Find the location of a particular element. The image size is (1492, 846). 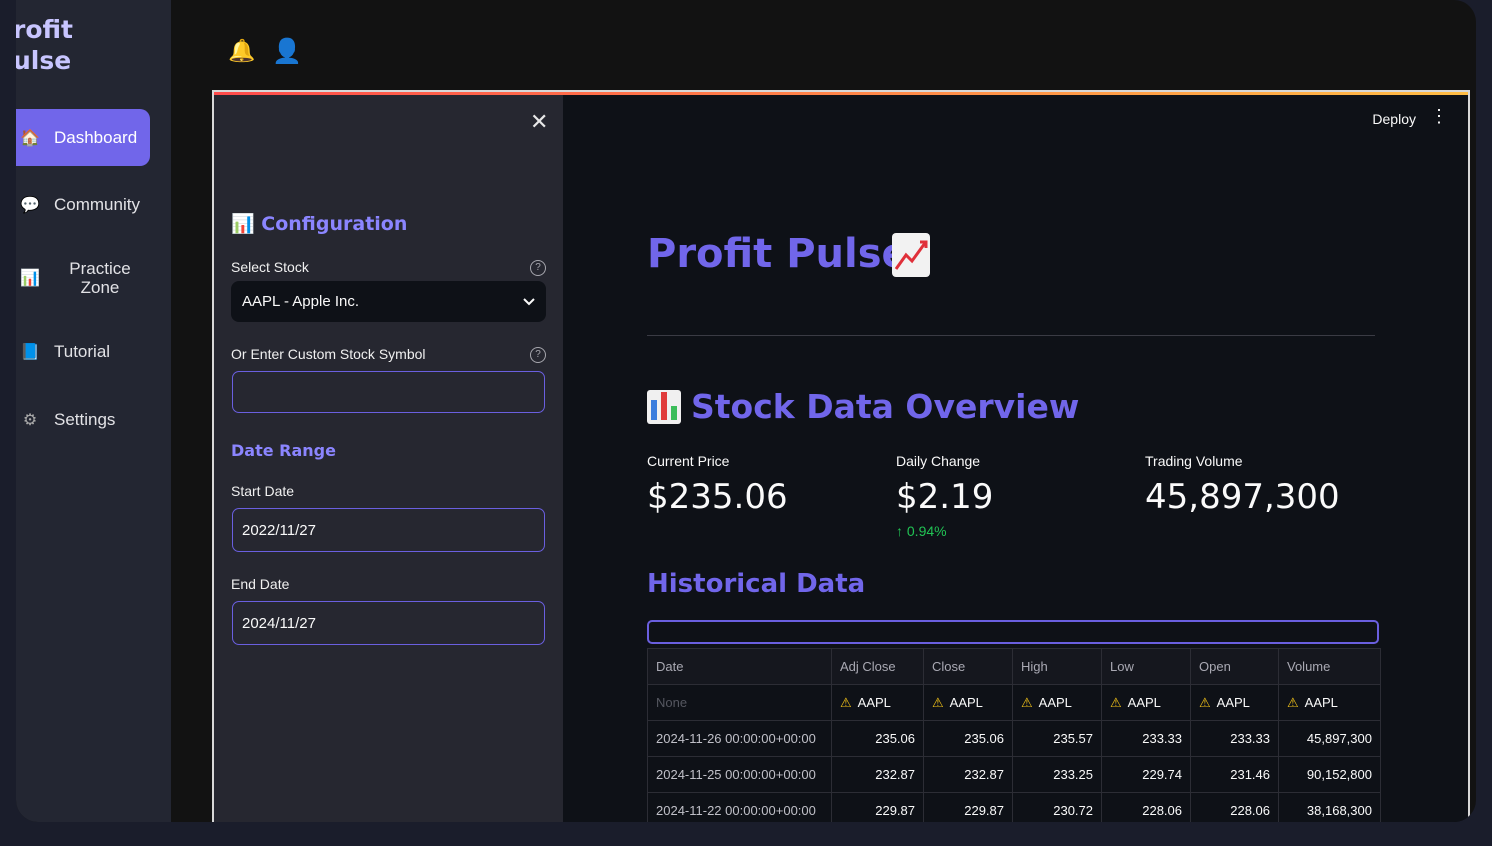

nav-item-label: Tutorial is located at coordinates (82, 351).